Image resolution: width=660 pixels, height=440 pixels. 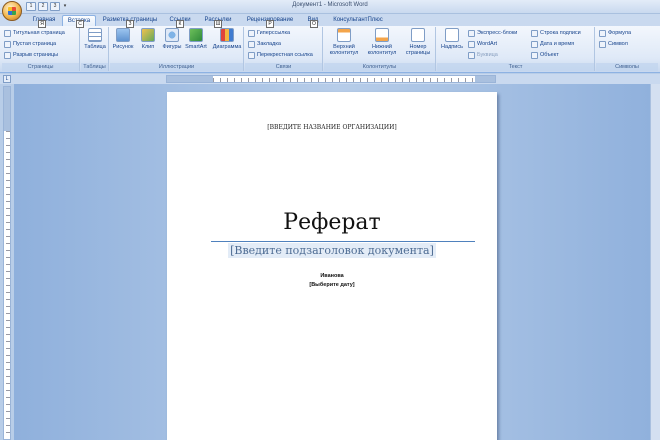 What do you see at coordinates (30, 44) in the screenshot?
I see `blank-page-button: Пустая страница` at bounding box center [30, 44].